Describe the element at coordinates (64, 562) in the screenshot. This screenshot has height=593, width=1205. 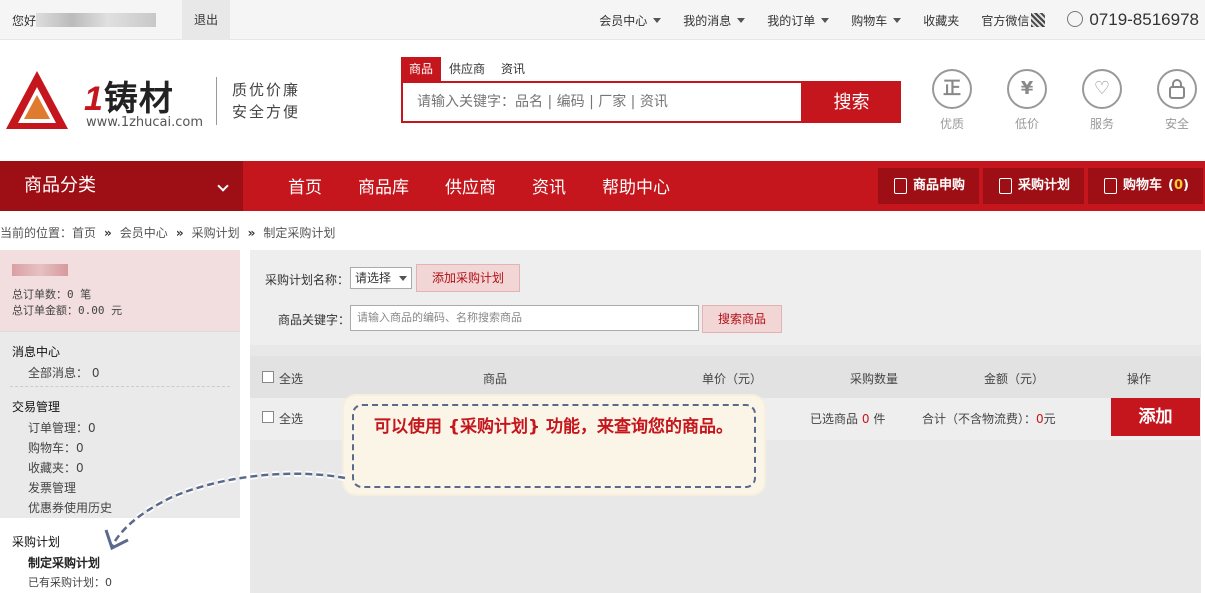
I see `sidebar-item-make-plan: 制定采购计划` at that location.